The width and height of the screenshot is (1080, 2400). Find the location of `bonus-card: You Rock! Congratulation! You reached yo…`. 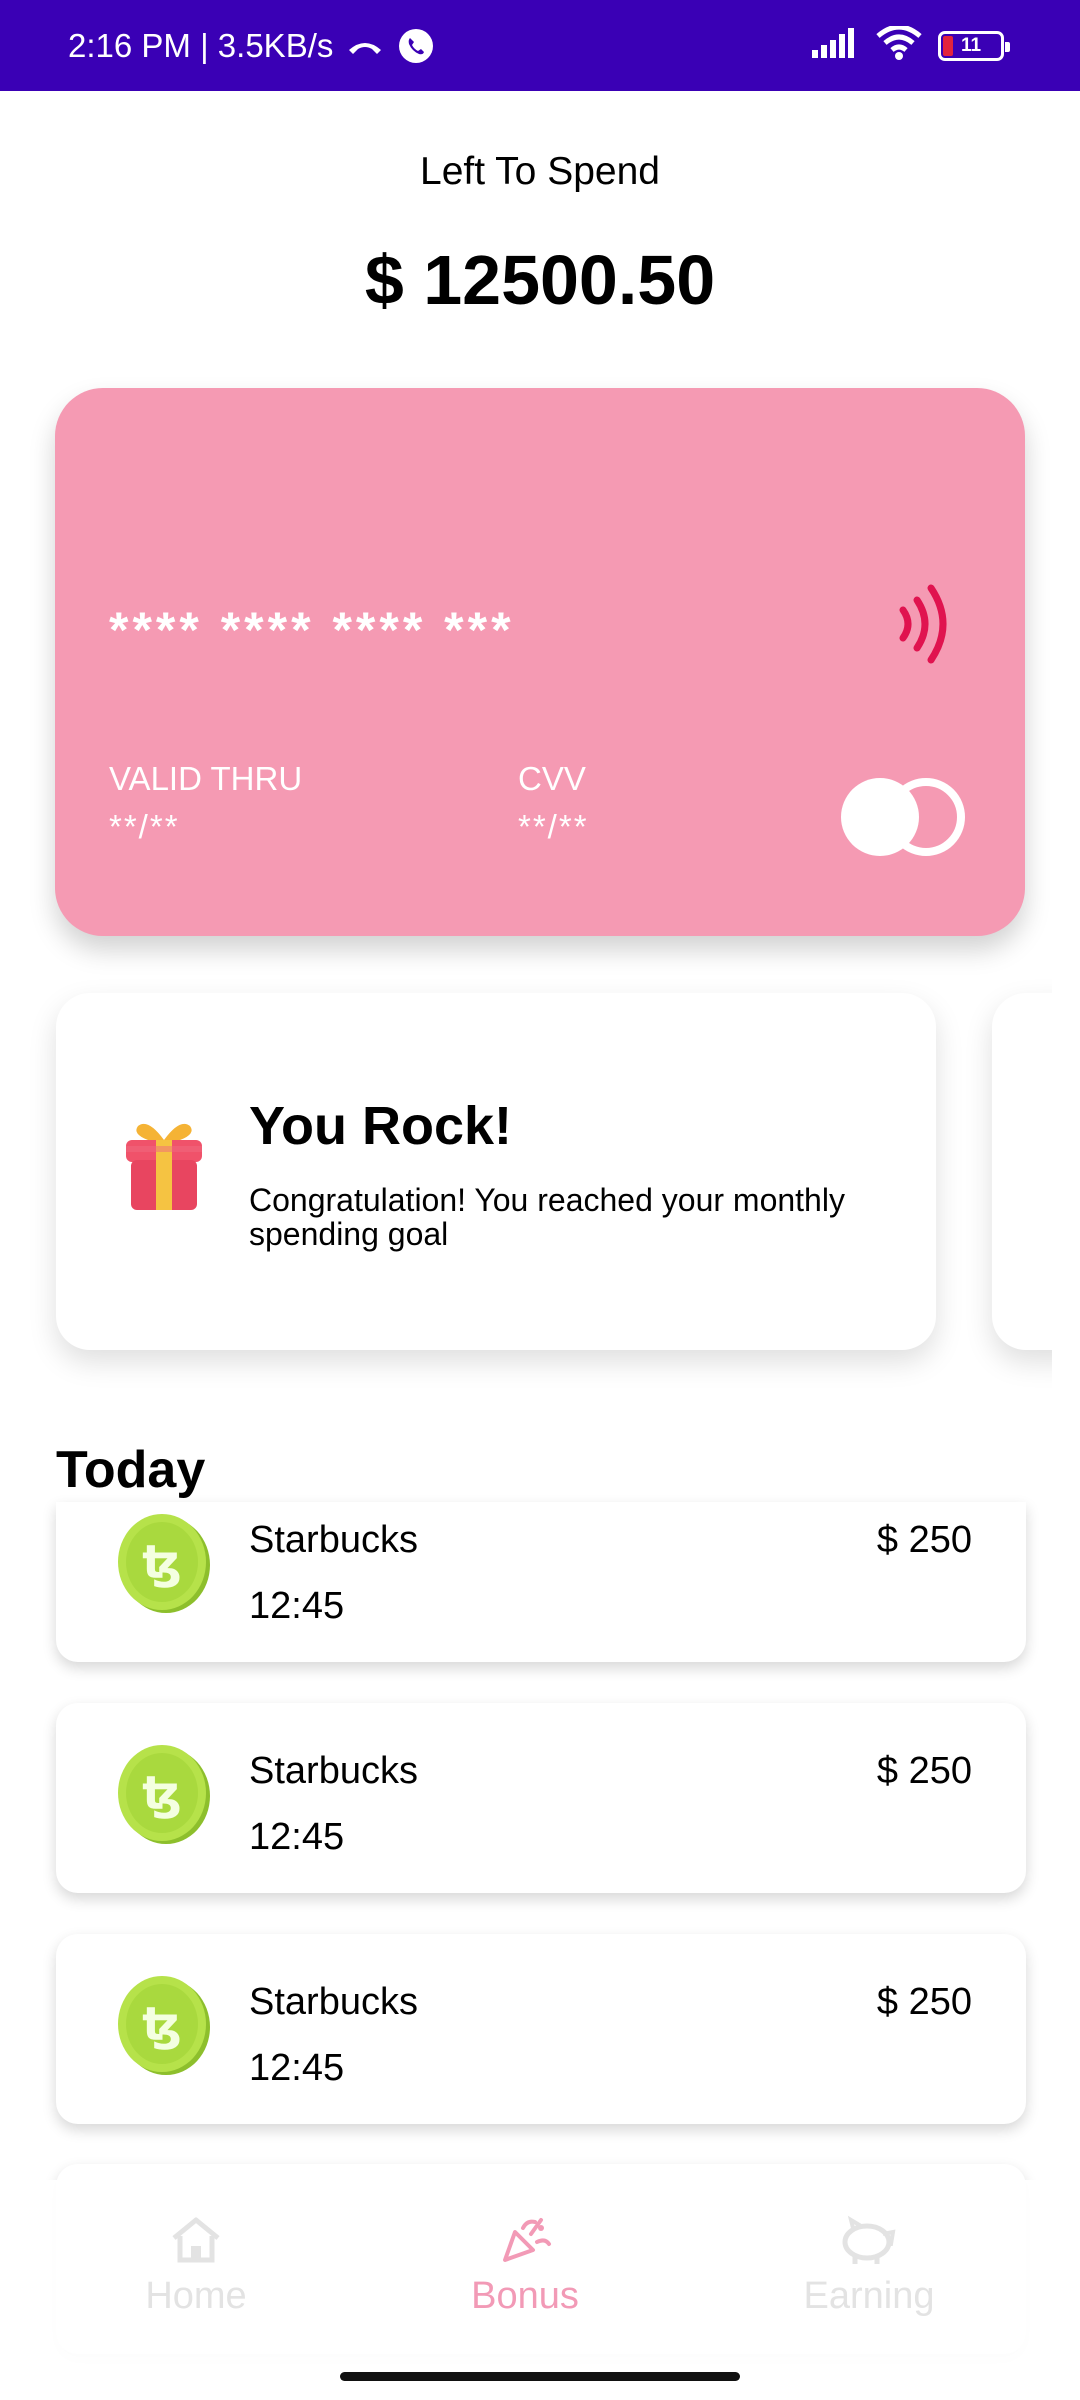

bonus-card: You Rock! Congratulation! You reached yo… is located at coordinates (496, 1171).